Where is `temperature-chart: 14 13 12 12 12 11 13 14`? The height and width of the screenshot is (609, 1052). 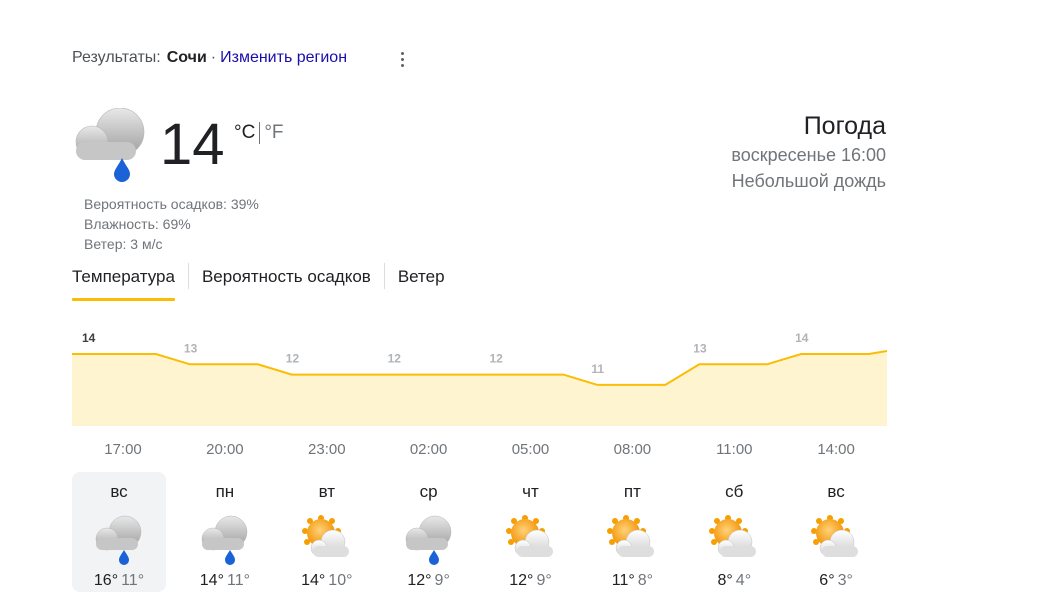
temperature-chart: 14 13 12 12 12 11 13 14 is located at coordinates (479, 378).